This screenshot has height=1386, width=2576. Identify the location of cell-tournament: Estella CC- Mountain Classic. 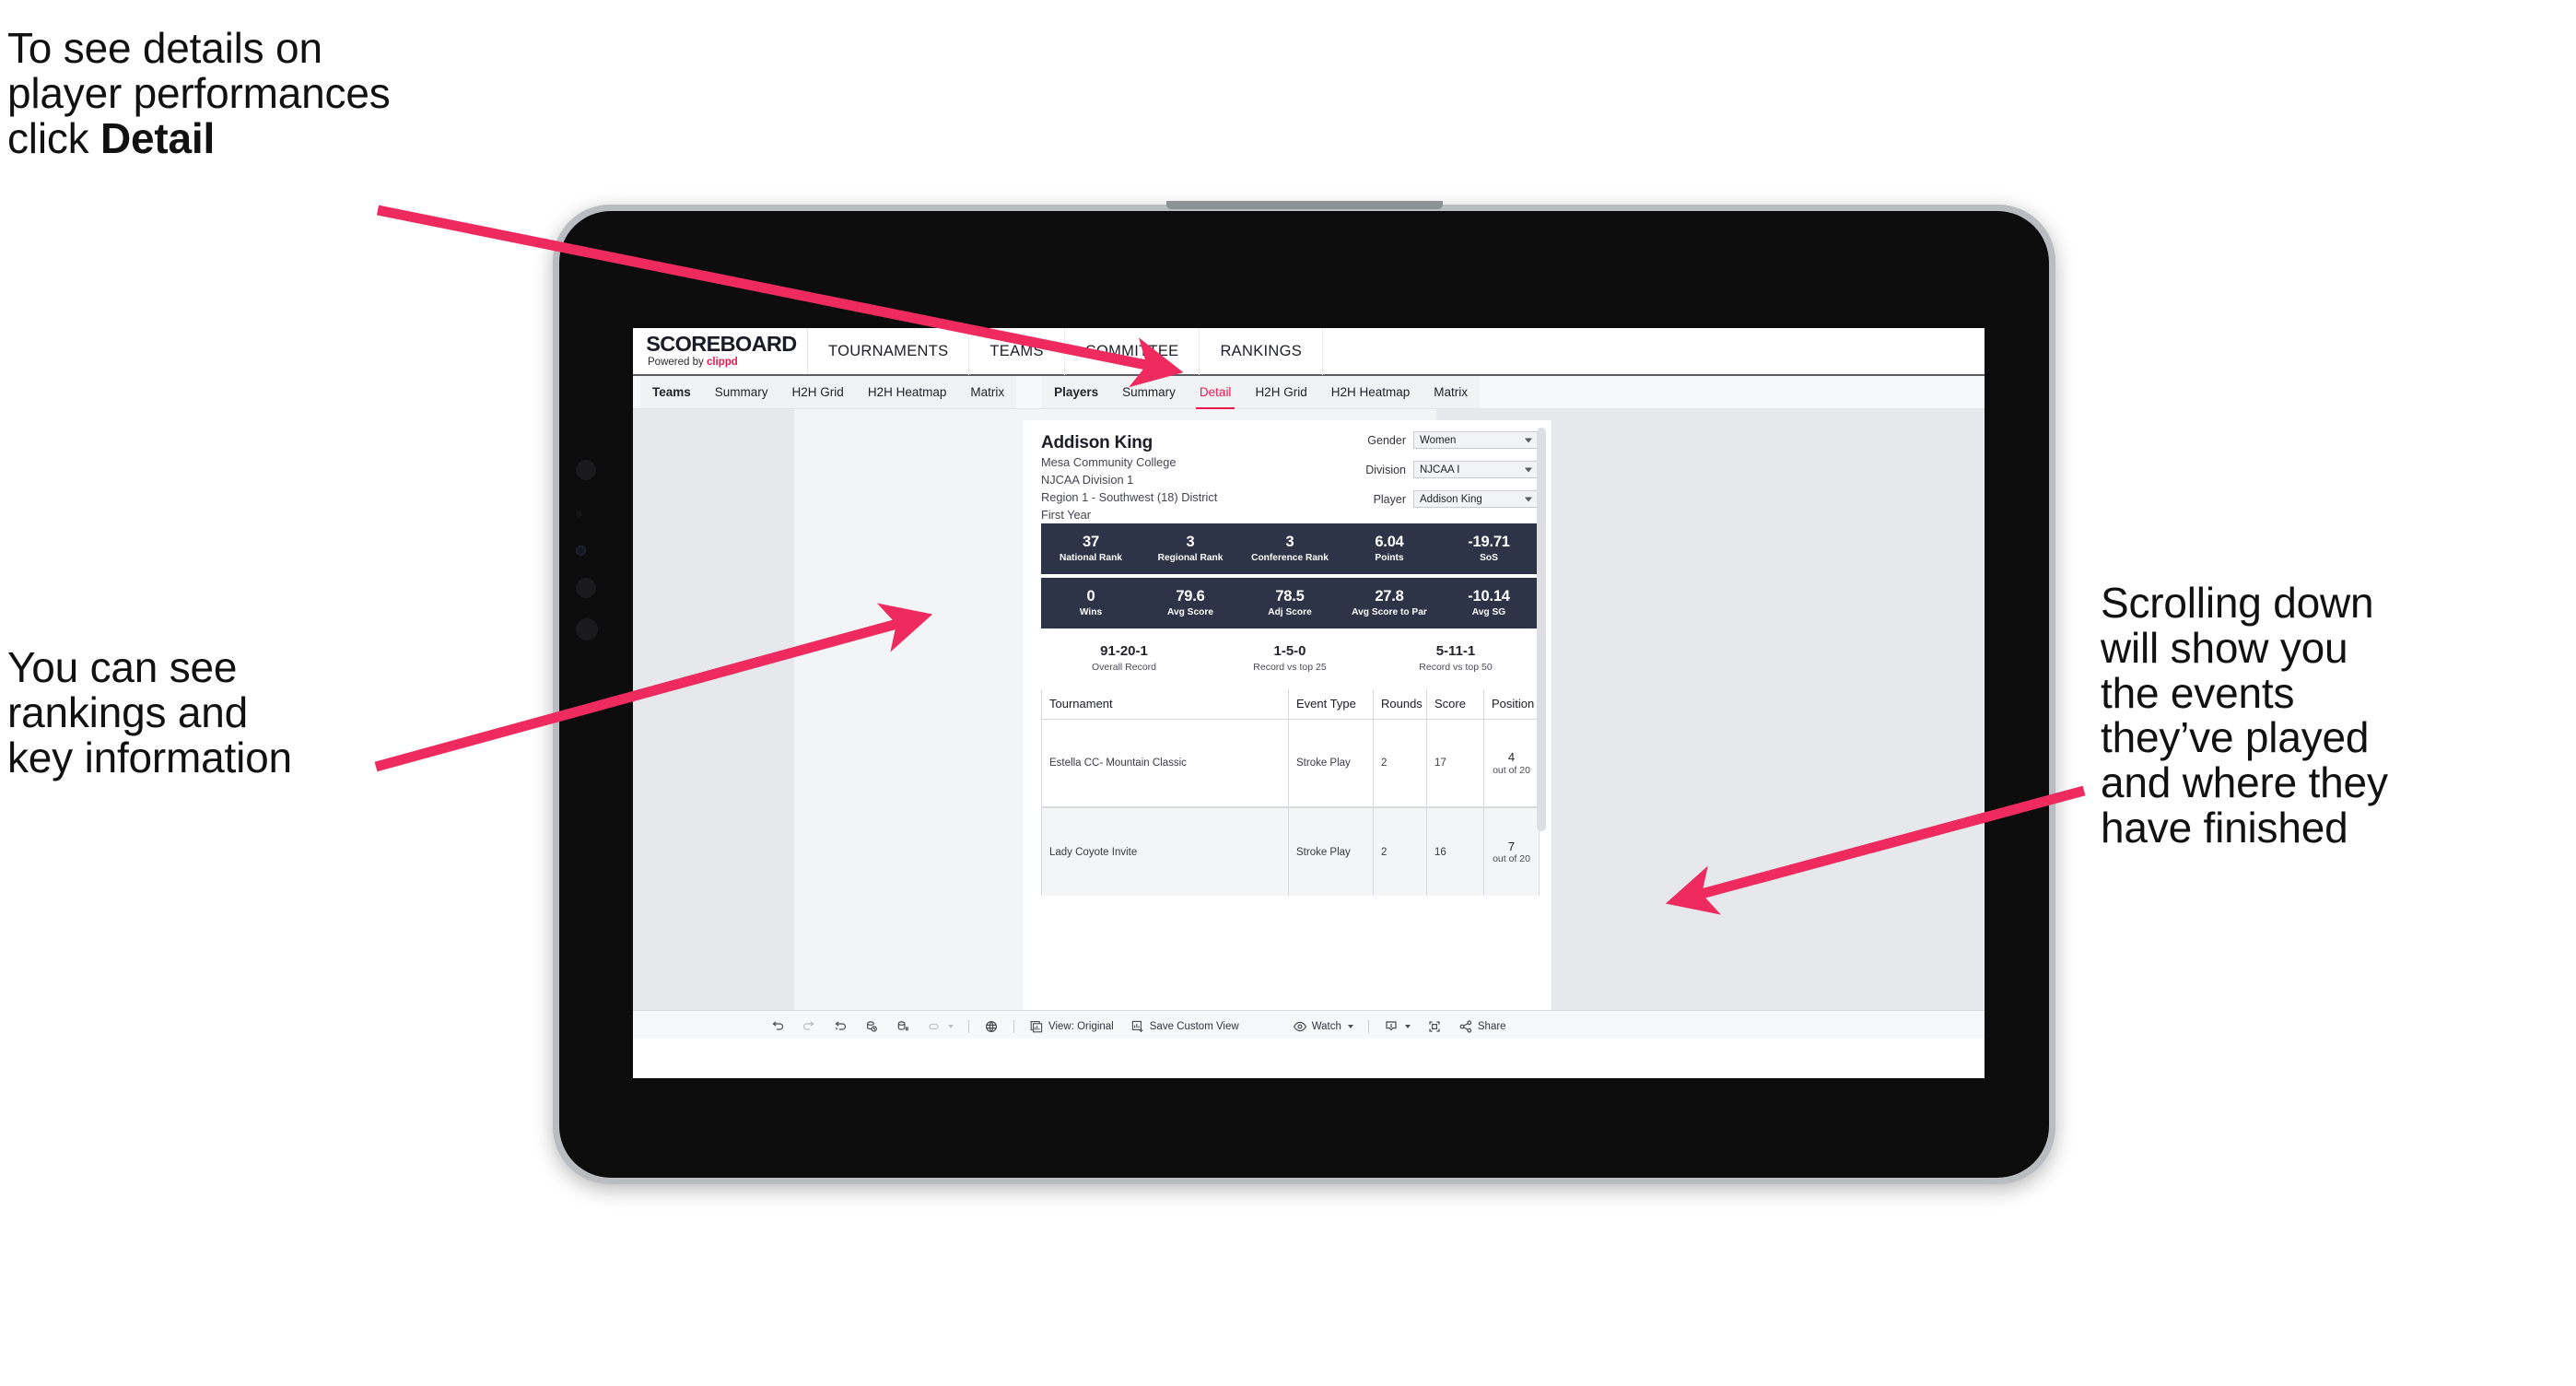
(1165, 763).